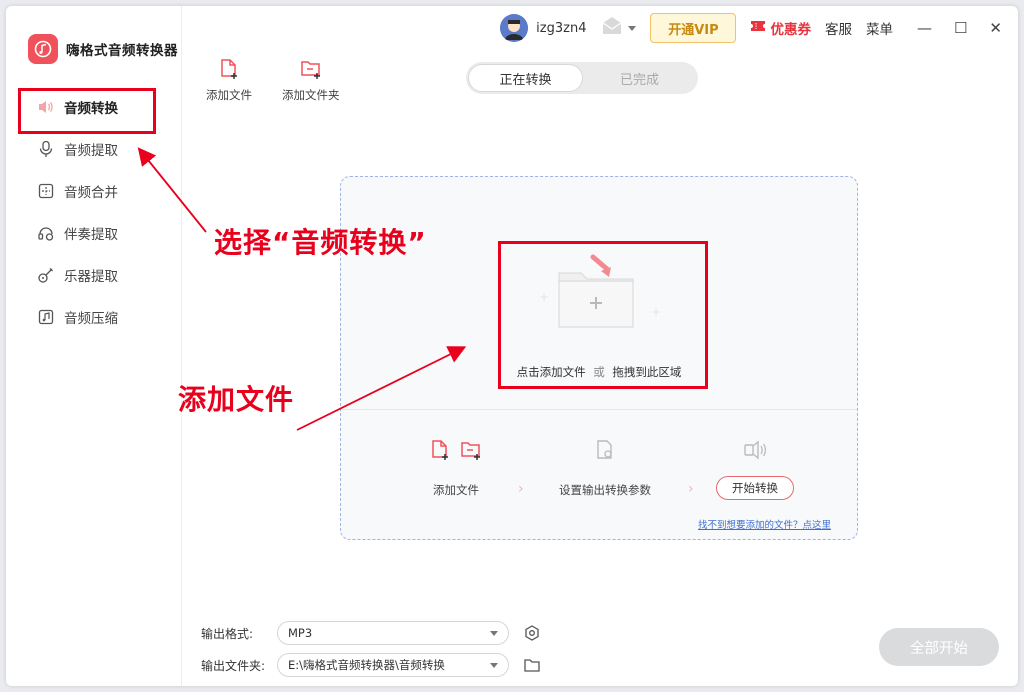  I want to click on message-menu, so click(618, 28).